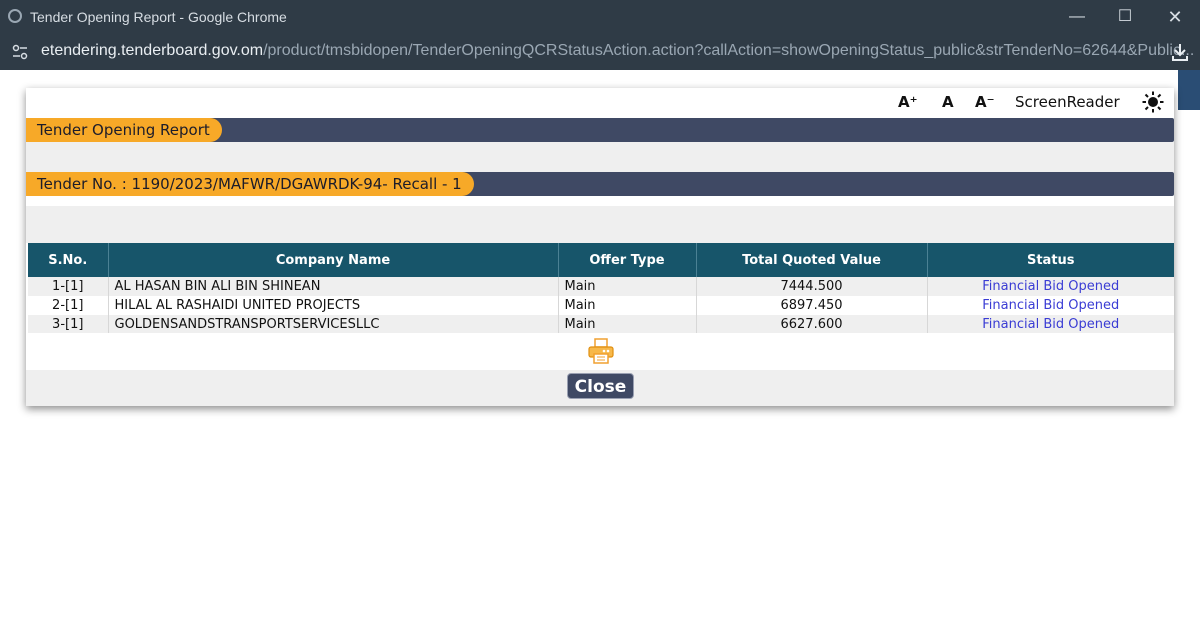 This screenshot has width=1200, height=631. Describe the element at coordinates (1125, 17) in the screenshot. I see `maximize-icon: ☐` at that location.